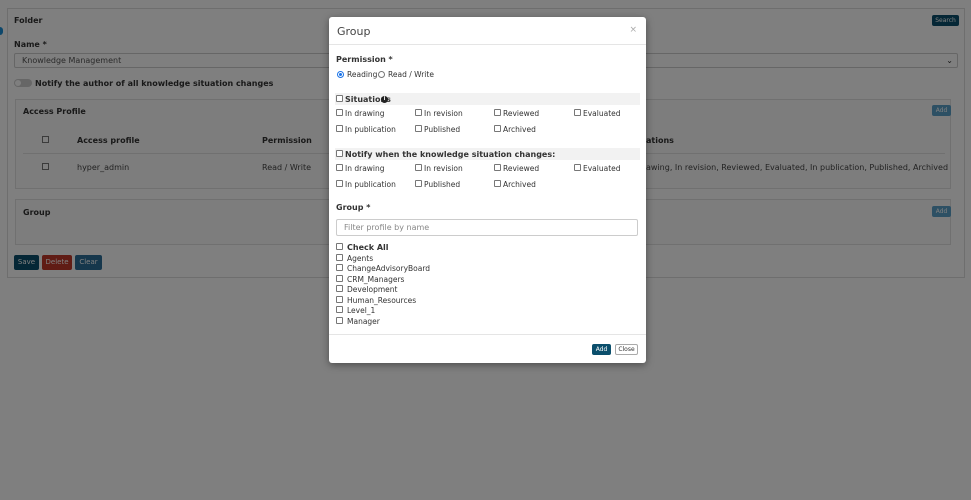 The image size is (971, 500). What do you see at coordinates (370, 184) in the screenshot?
I see `notify-in-publication-label: In publication` at bounding box center [370, 184].